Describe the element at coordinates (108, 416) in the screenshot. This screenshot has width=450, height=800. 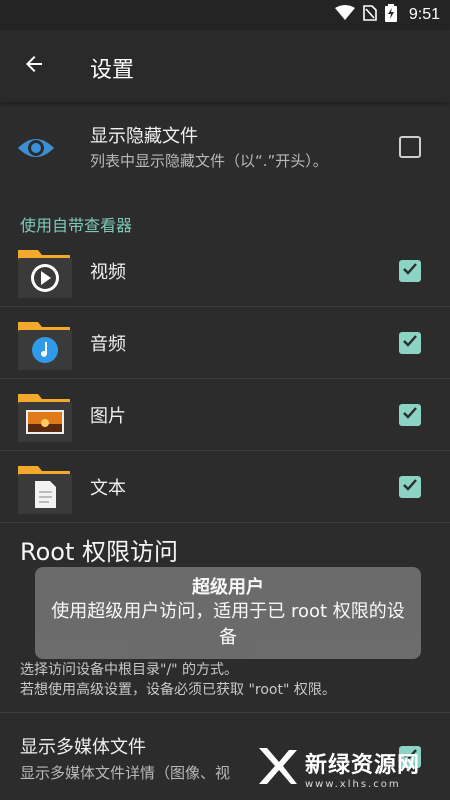
I see `viewer-label-image: 图片` at that location.